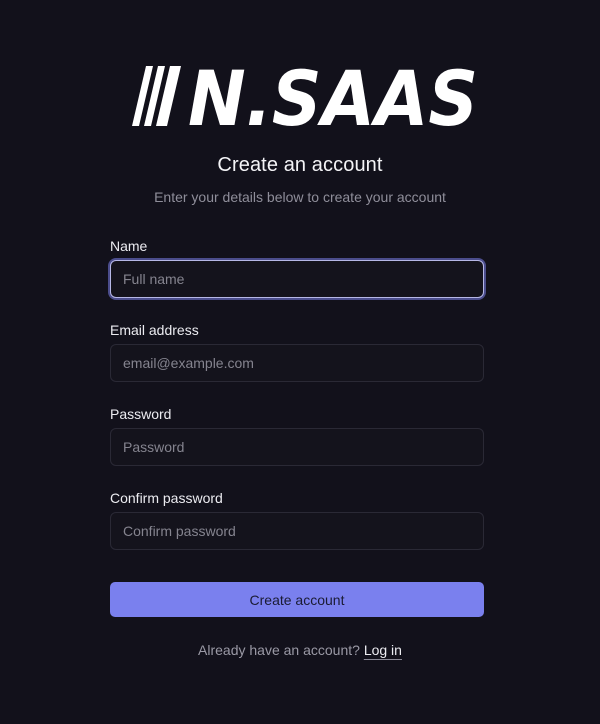 Image resolution: width=600 pixels, height=724 pixels. I want to click on login-prompt: Already have an account? Log in, so click(300, 650).